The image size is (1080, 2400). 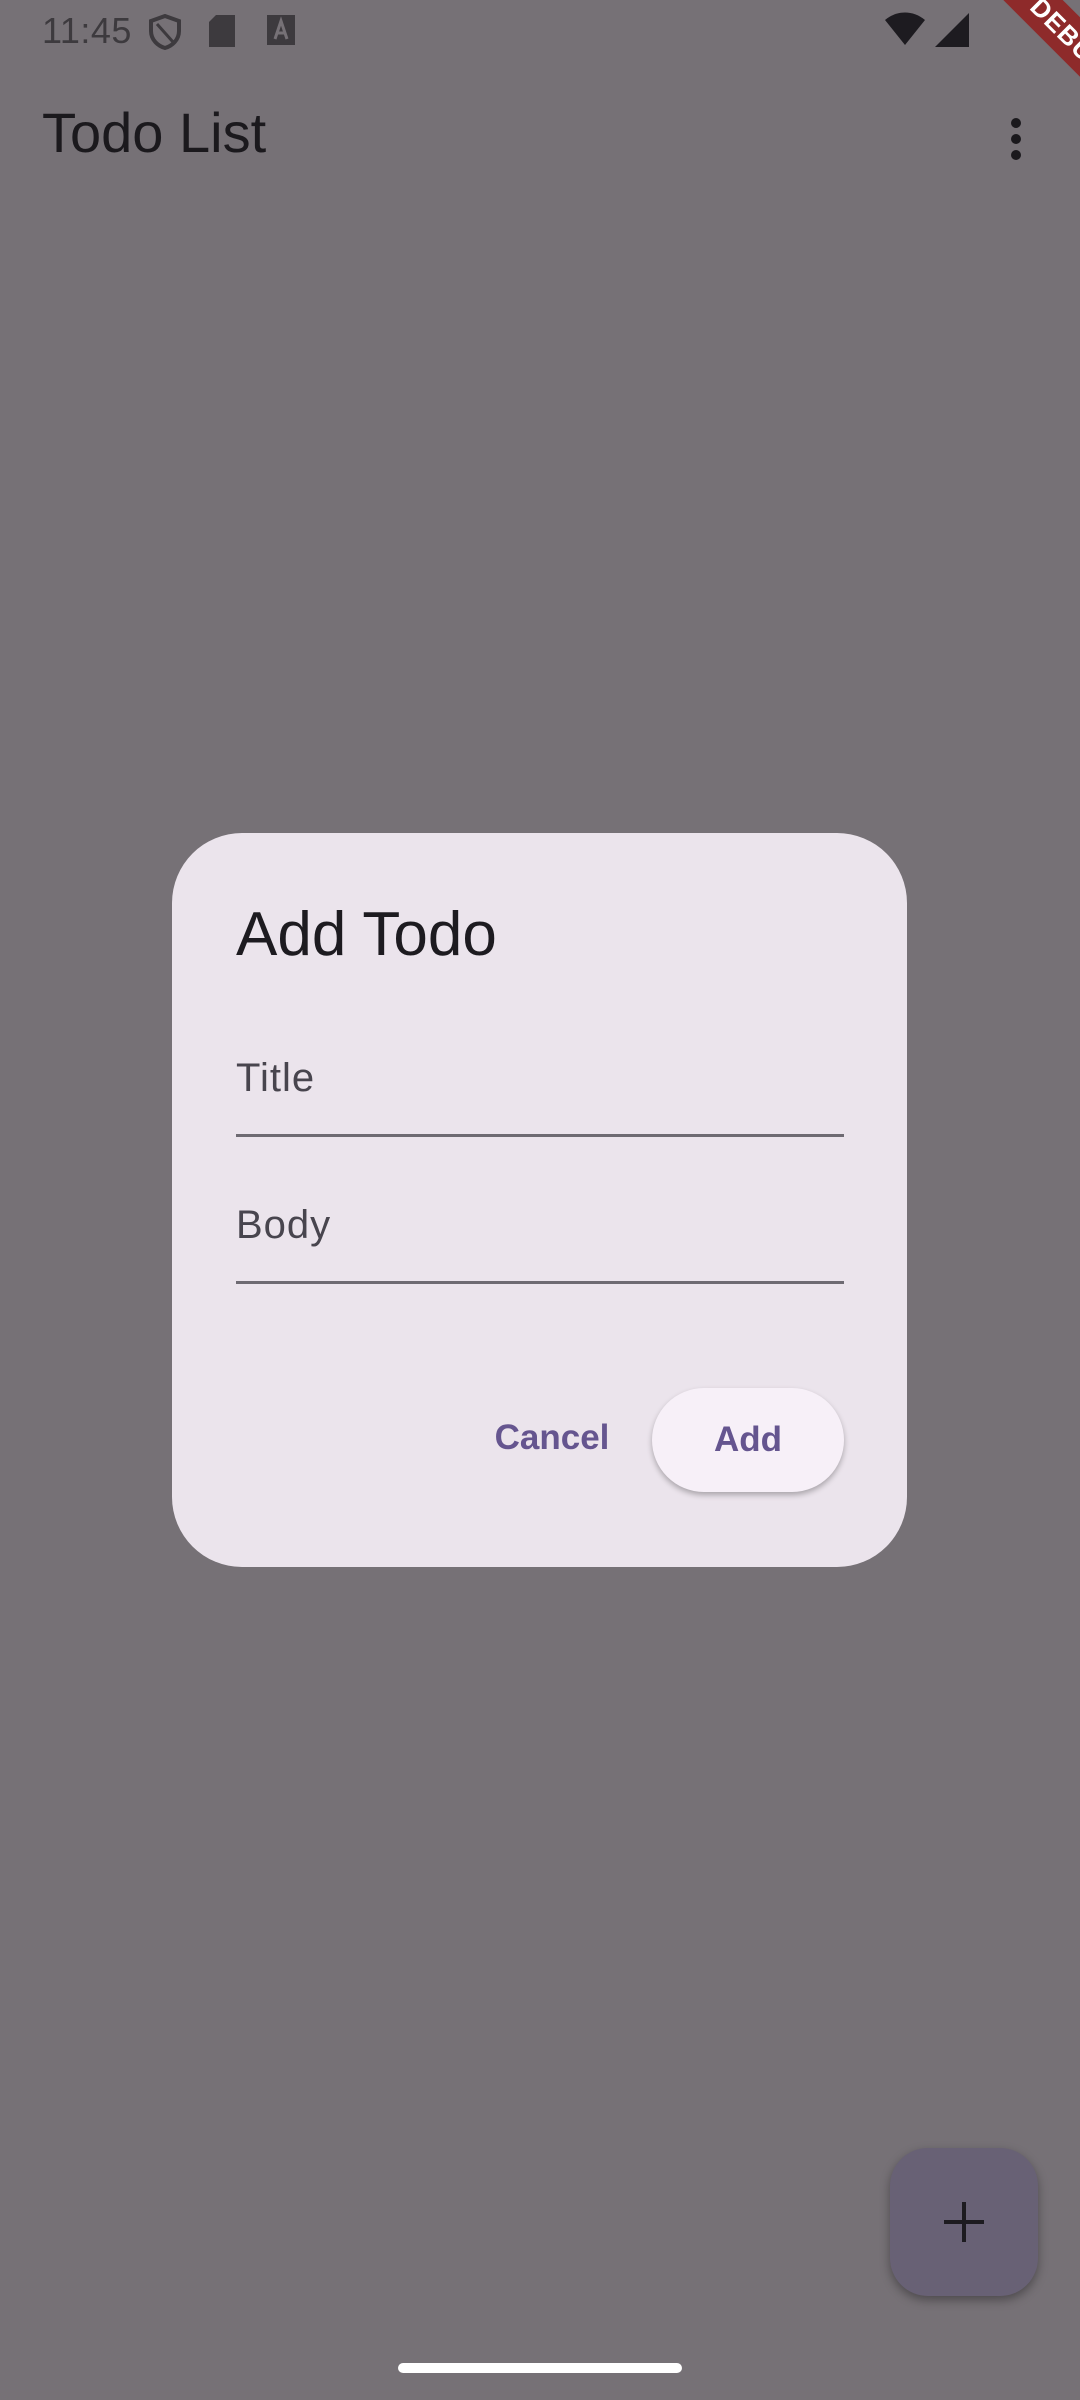 What do you see at coordinates (748, 1440) in the screenshot?
I see `add-button: Add` at bounding box center [748, 1440].